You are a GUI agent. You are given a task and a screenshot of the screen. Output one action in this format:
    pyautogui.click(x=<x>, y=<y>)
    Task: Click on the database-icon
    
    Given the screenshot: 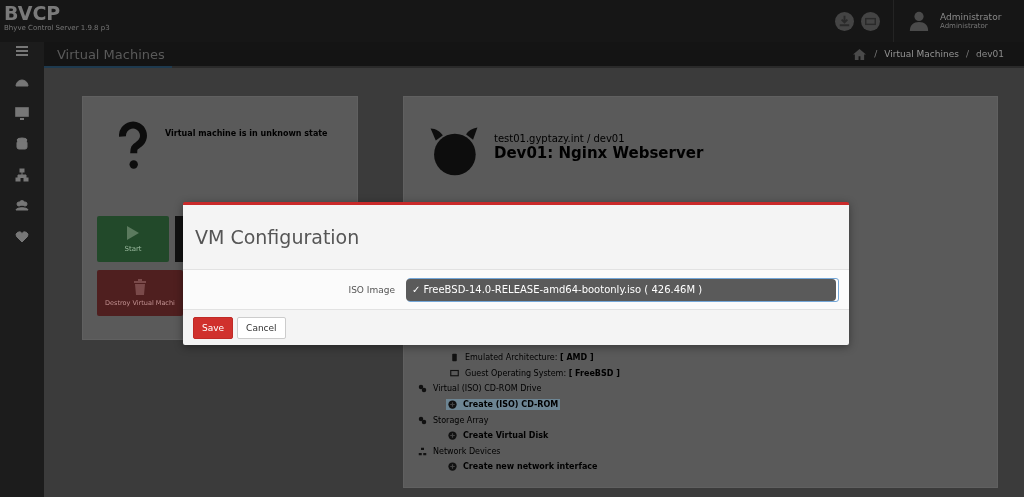 What is the action you would take?
    pyautogui.click(x=22, y=144)
    